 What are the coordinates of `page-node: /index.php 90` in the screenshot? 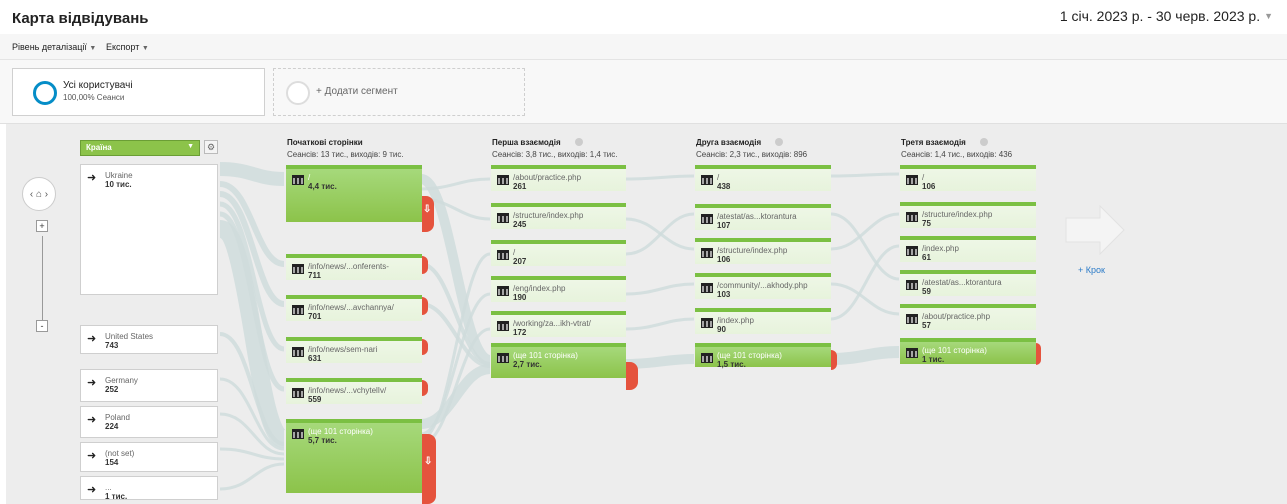 It's located at (763, 321).